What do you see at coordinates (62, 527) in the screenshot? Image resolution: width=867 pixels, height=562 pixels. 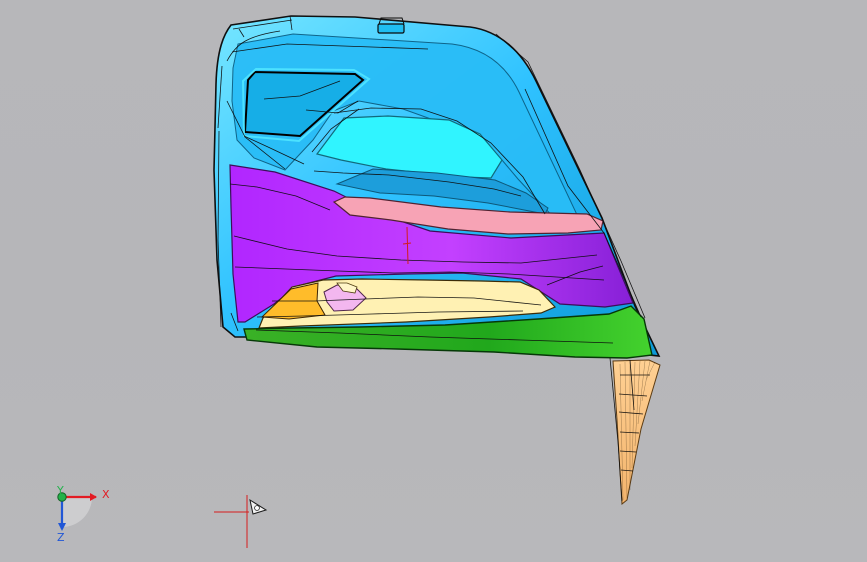 I see `z-axis-arrow-icon` at bounding box center [62, 527].